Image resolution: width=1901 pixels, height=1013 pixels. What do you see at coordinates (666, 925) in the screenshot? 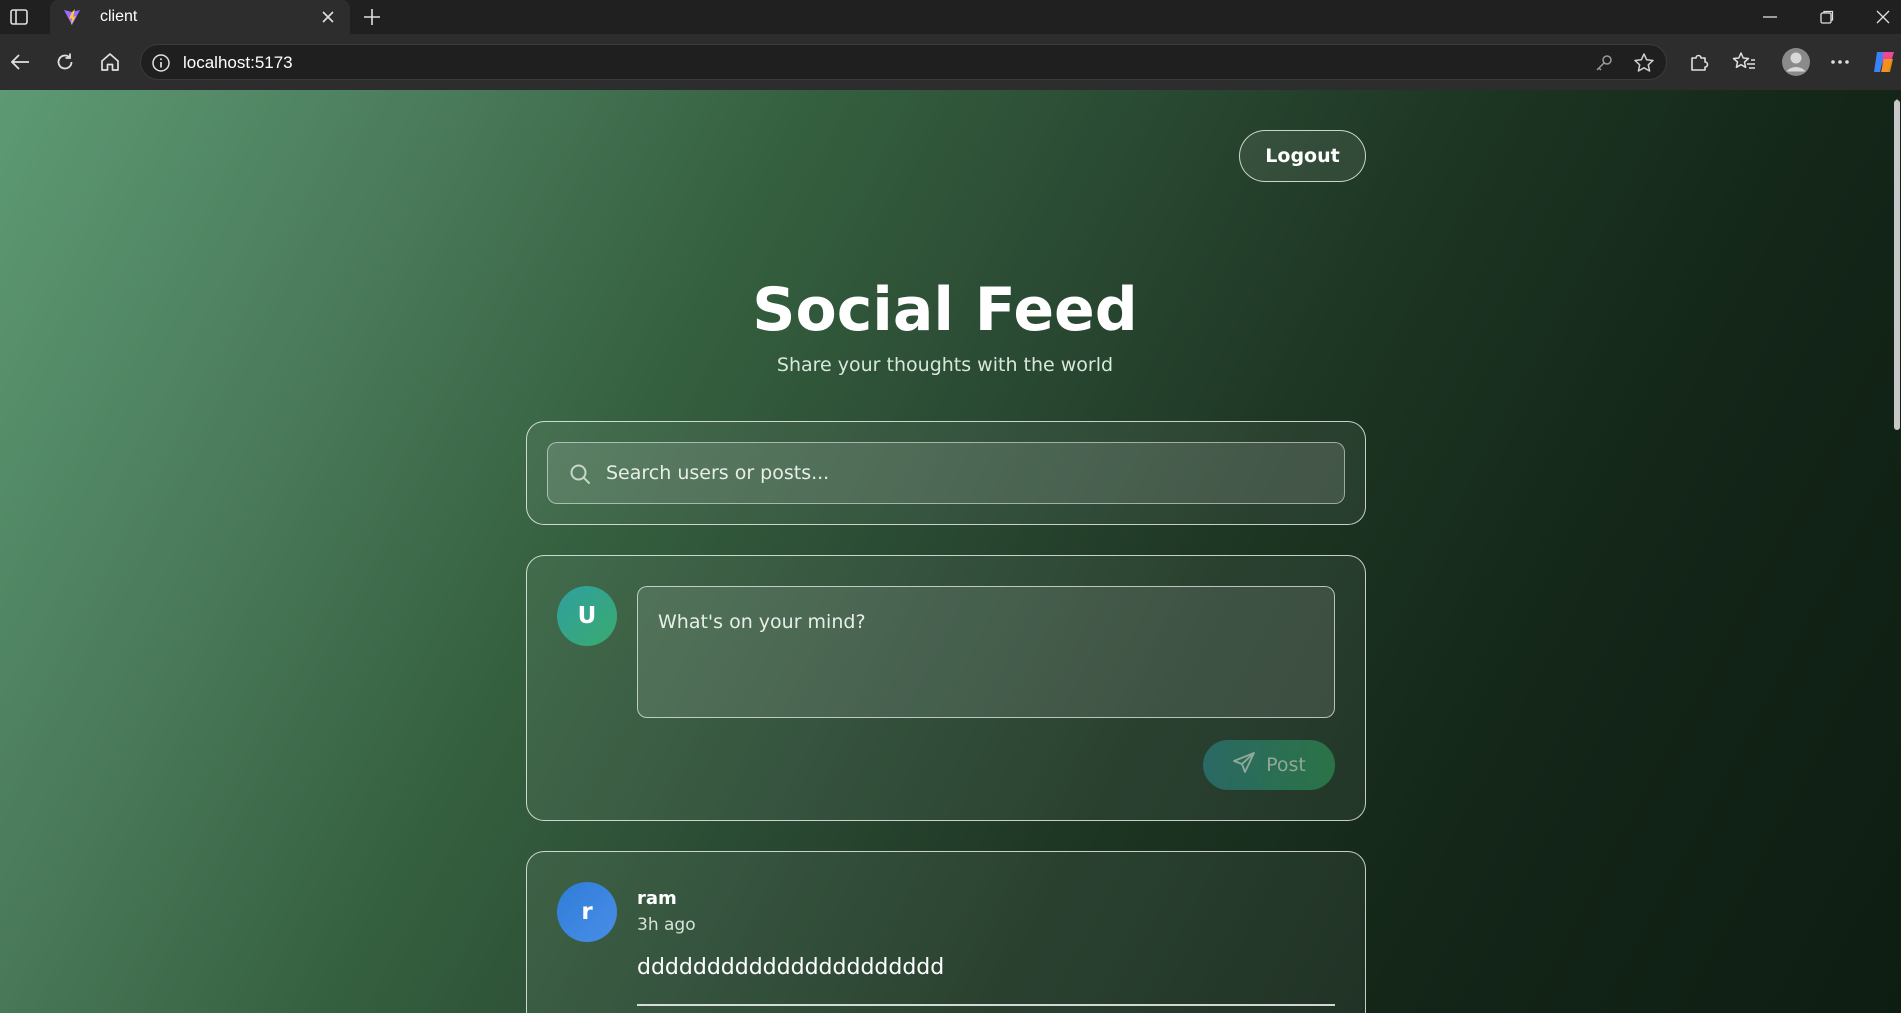
I see `post-timestamp: 3h ago` at bounding box center [666, 925].